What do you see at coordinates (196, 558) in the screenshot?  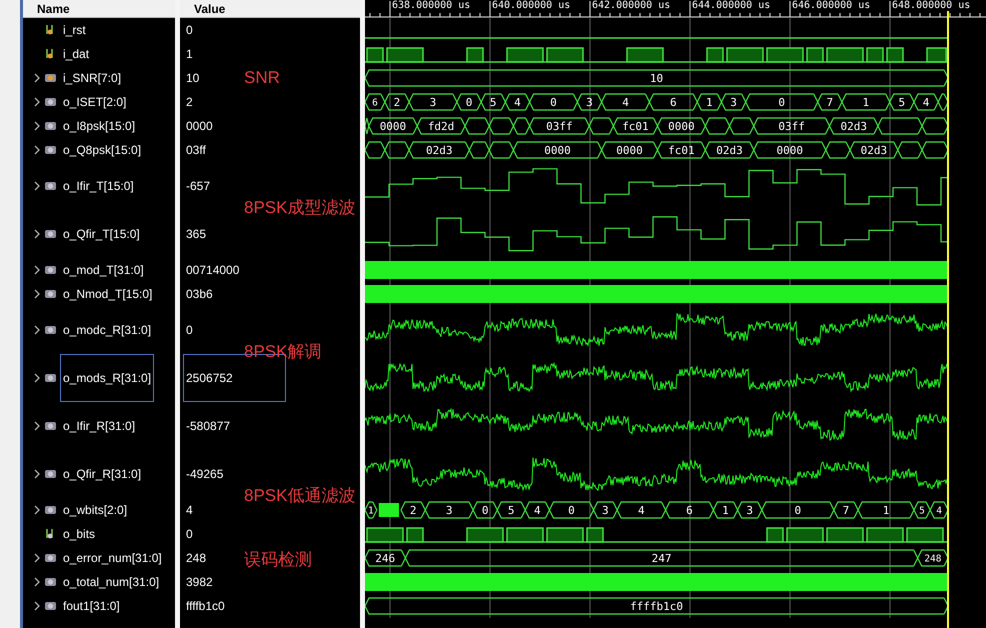 I see `signal-value: 248` at bounding box center [196, 558].